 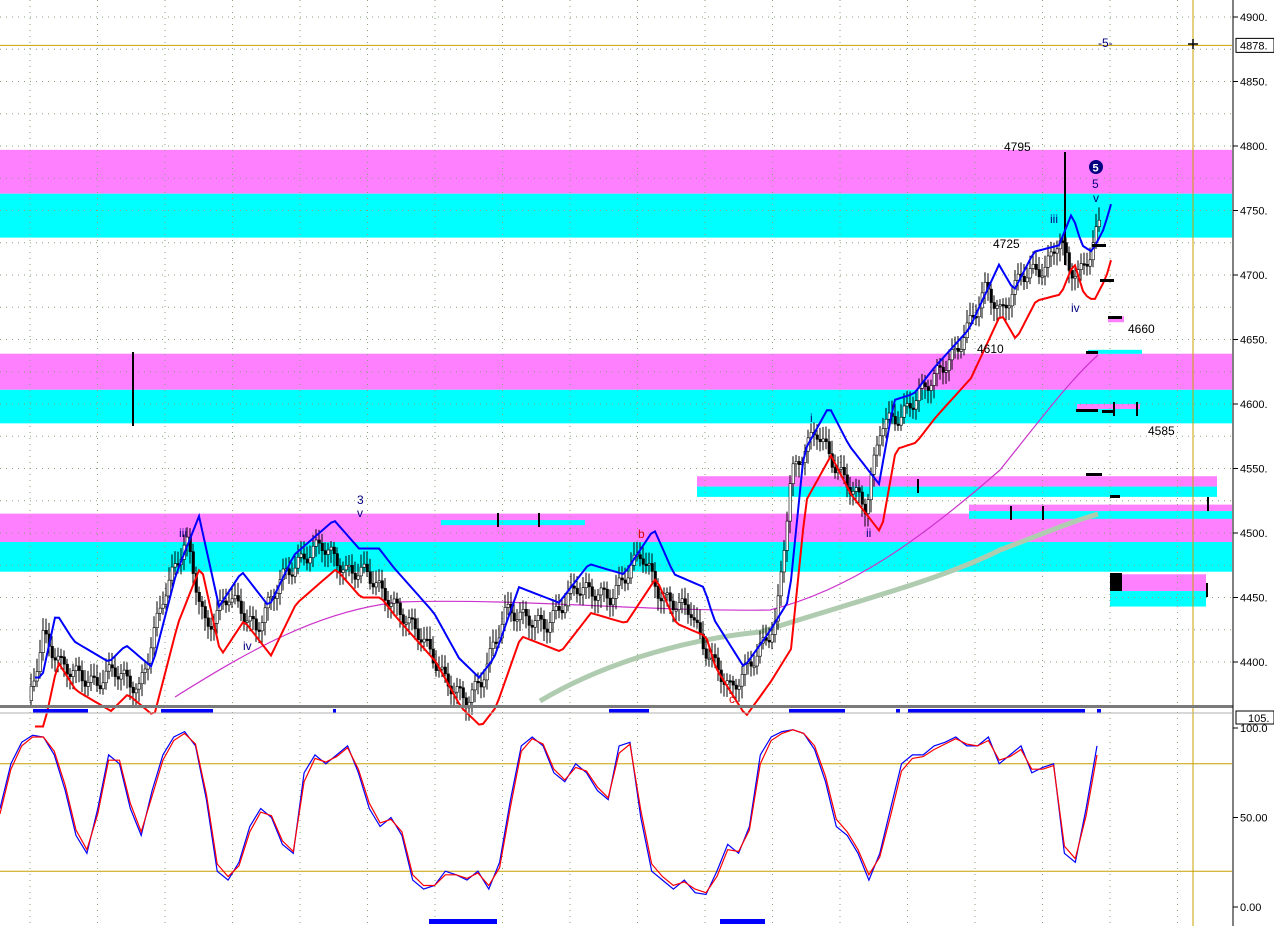 What do you see at coordinates (1116, 582) in the screenshot?
I see `level-block` at bounding box center [1116, 582].